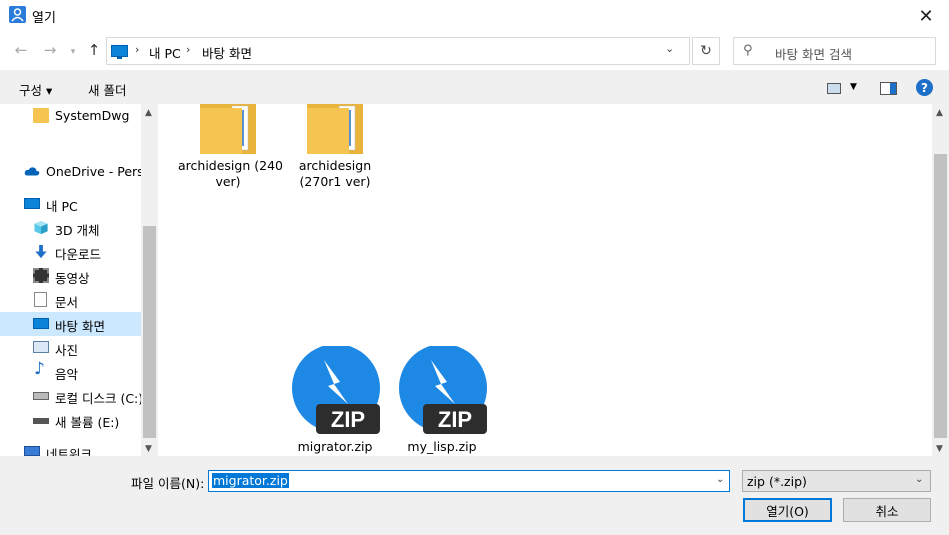  I want to click on close-icon: ✕, so click(926, 16).